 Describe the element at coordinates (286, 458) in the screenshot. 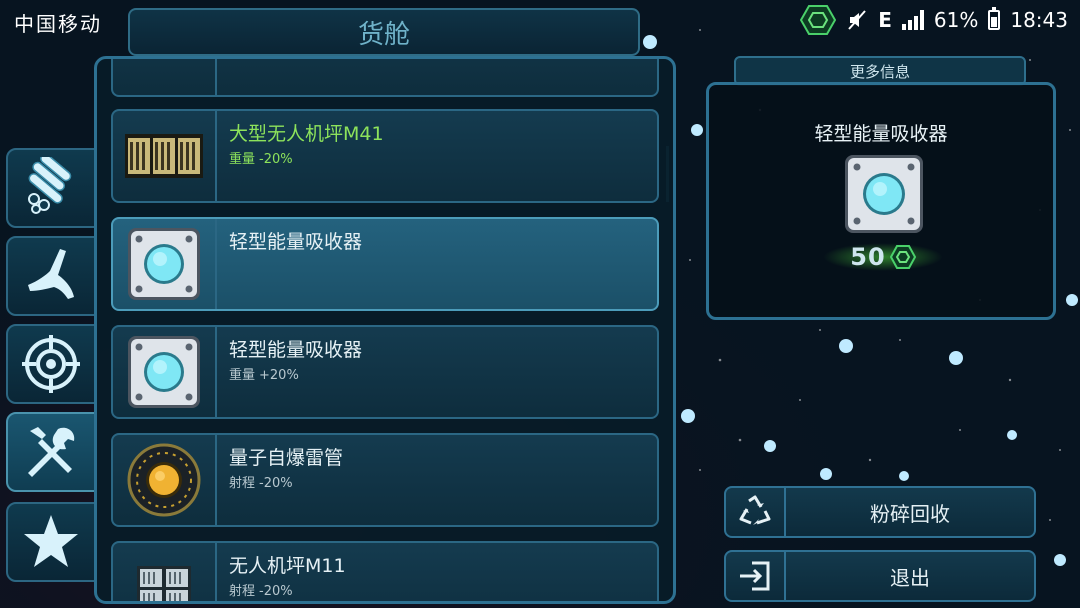

I see `item-name: 量子自爆雷管` at that location.